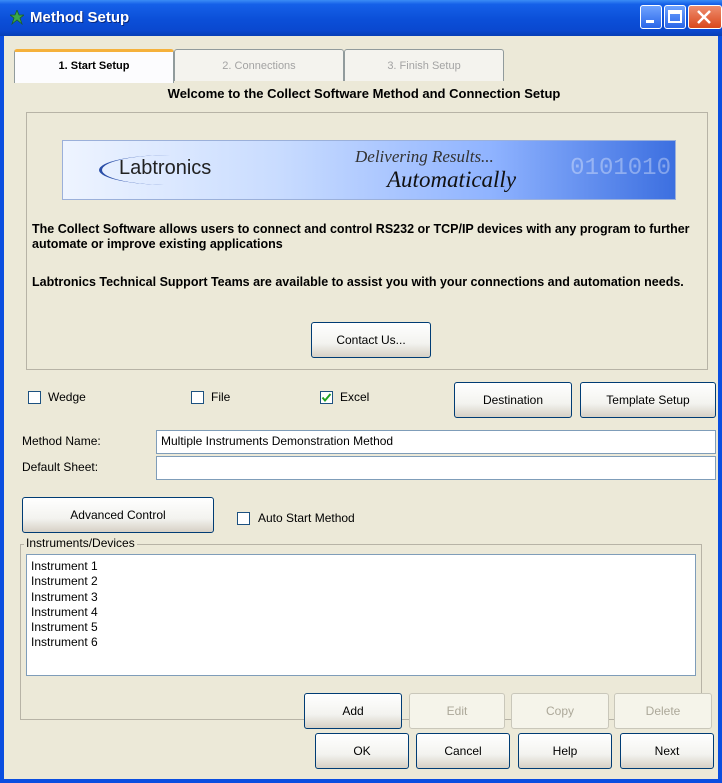 This screenshot has width=722, height=783. I want to click on file-checkbox, so click(197, 397).